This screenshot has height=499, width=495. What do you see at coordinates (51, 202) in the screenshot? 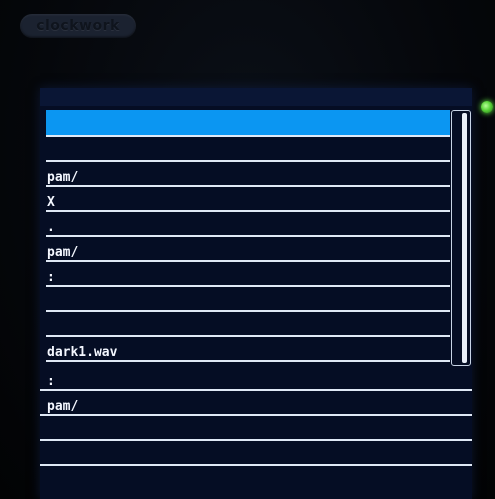
I see `list-item-label: X` at bounding box center [51, 202].